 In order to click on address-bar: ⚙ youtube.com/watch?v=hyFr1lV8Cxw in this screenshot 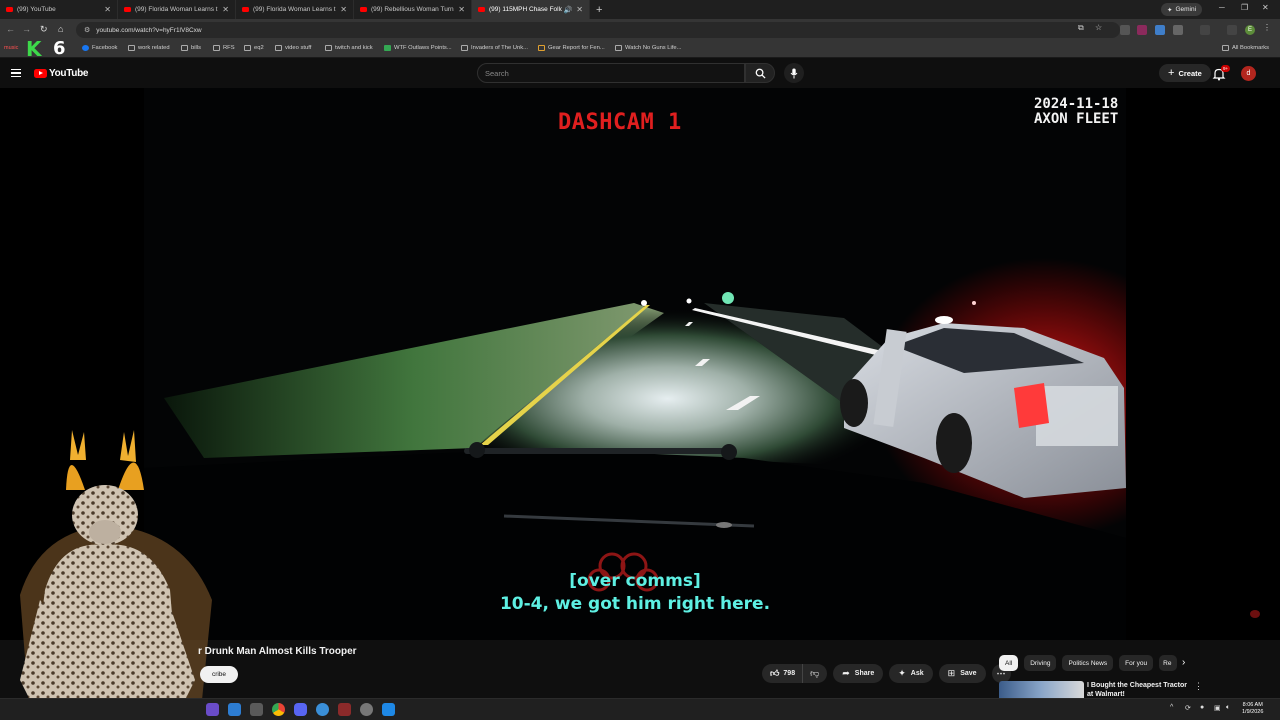, I will do `click(598, 30)`.